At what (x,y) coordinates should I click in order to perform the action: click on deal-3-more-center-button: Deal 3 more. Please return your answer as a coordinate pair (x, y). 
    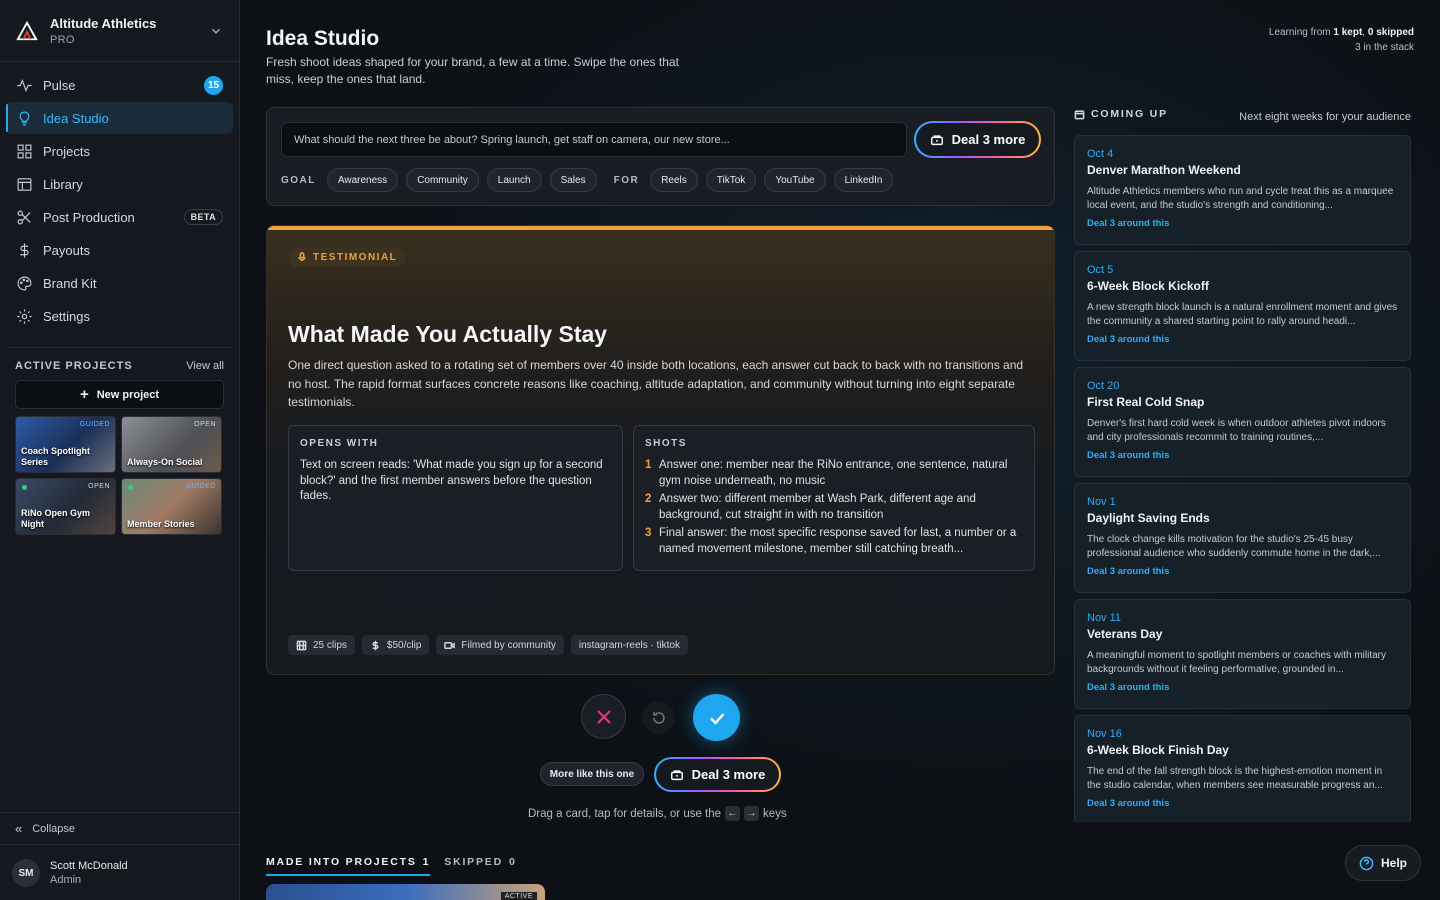
    Looking at the image, I should click on (717, 774).